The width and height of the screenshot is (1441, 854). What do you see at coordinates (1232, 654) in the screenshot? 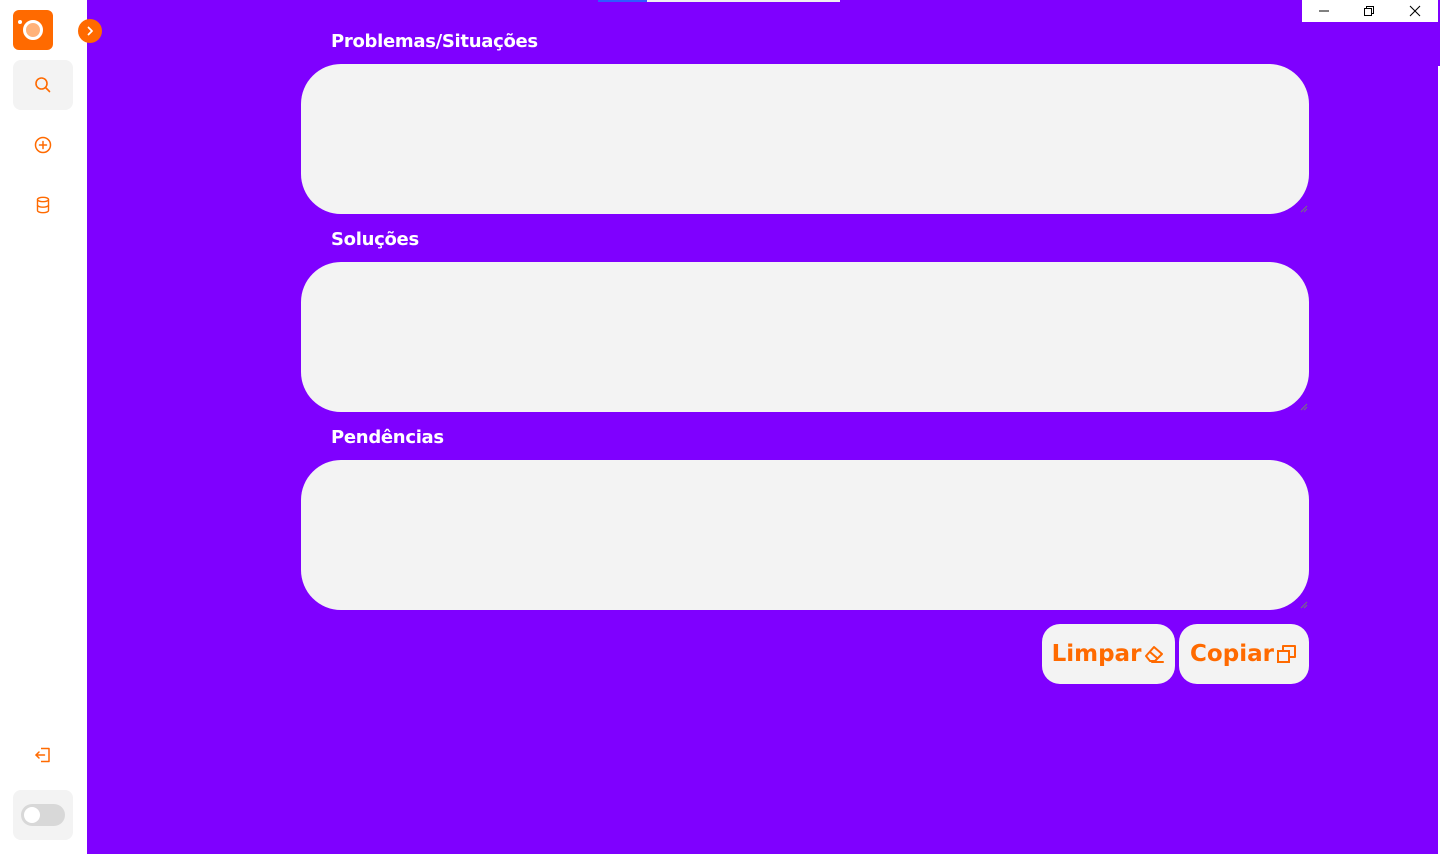
I see `copy-button-label: Copiar` at bounding box center [1232, 654].